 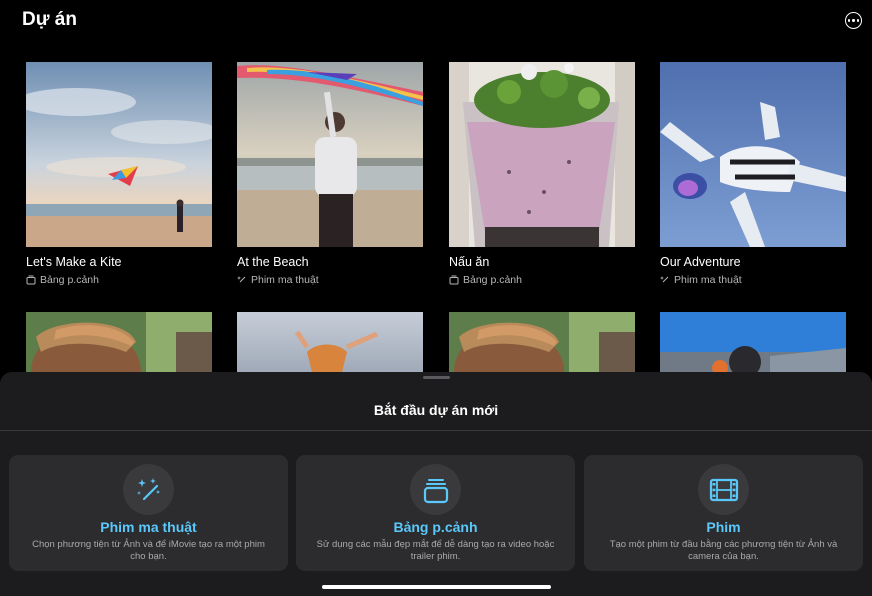 I want to click on divider, so click(x=436, y=430).